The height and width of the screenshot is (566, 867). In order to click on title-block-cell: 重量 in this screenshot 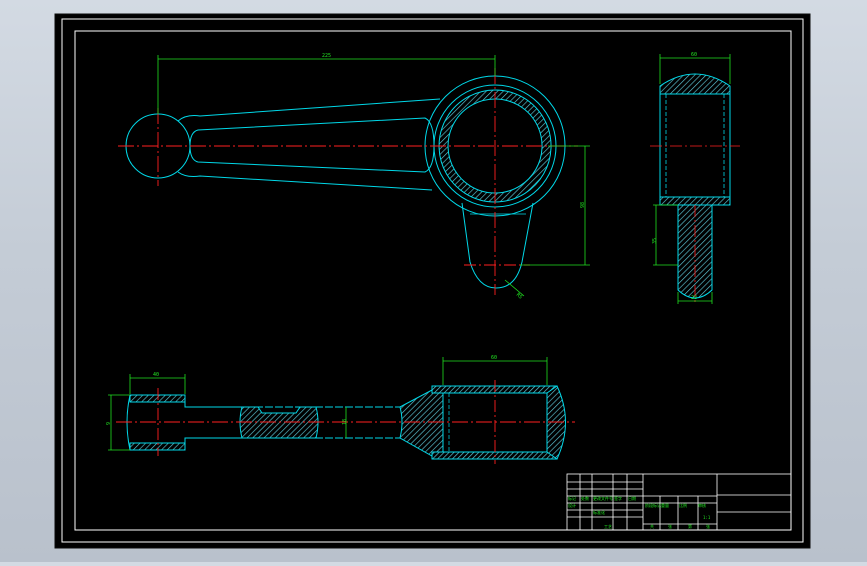, I will do `click(665, 505)`.